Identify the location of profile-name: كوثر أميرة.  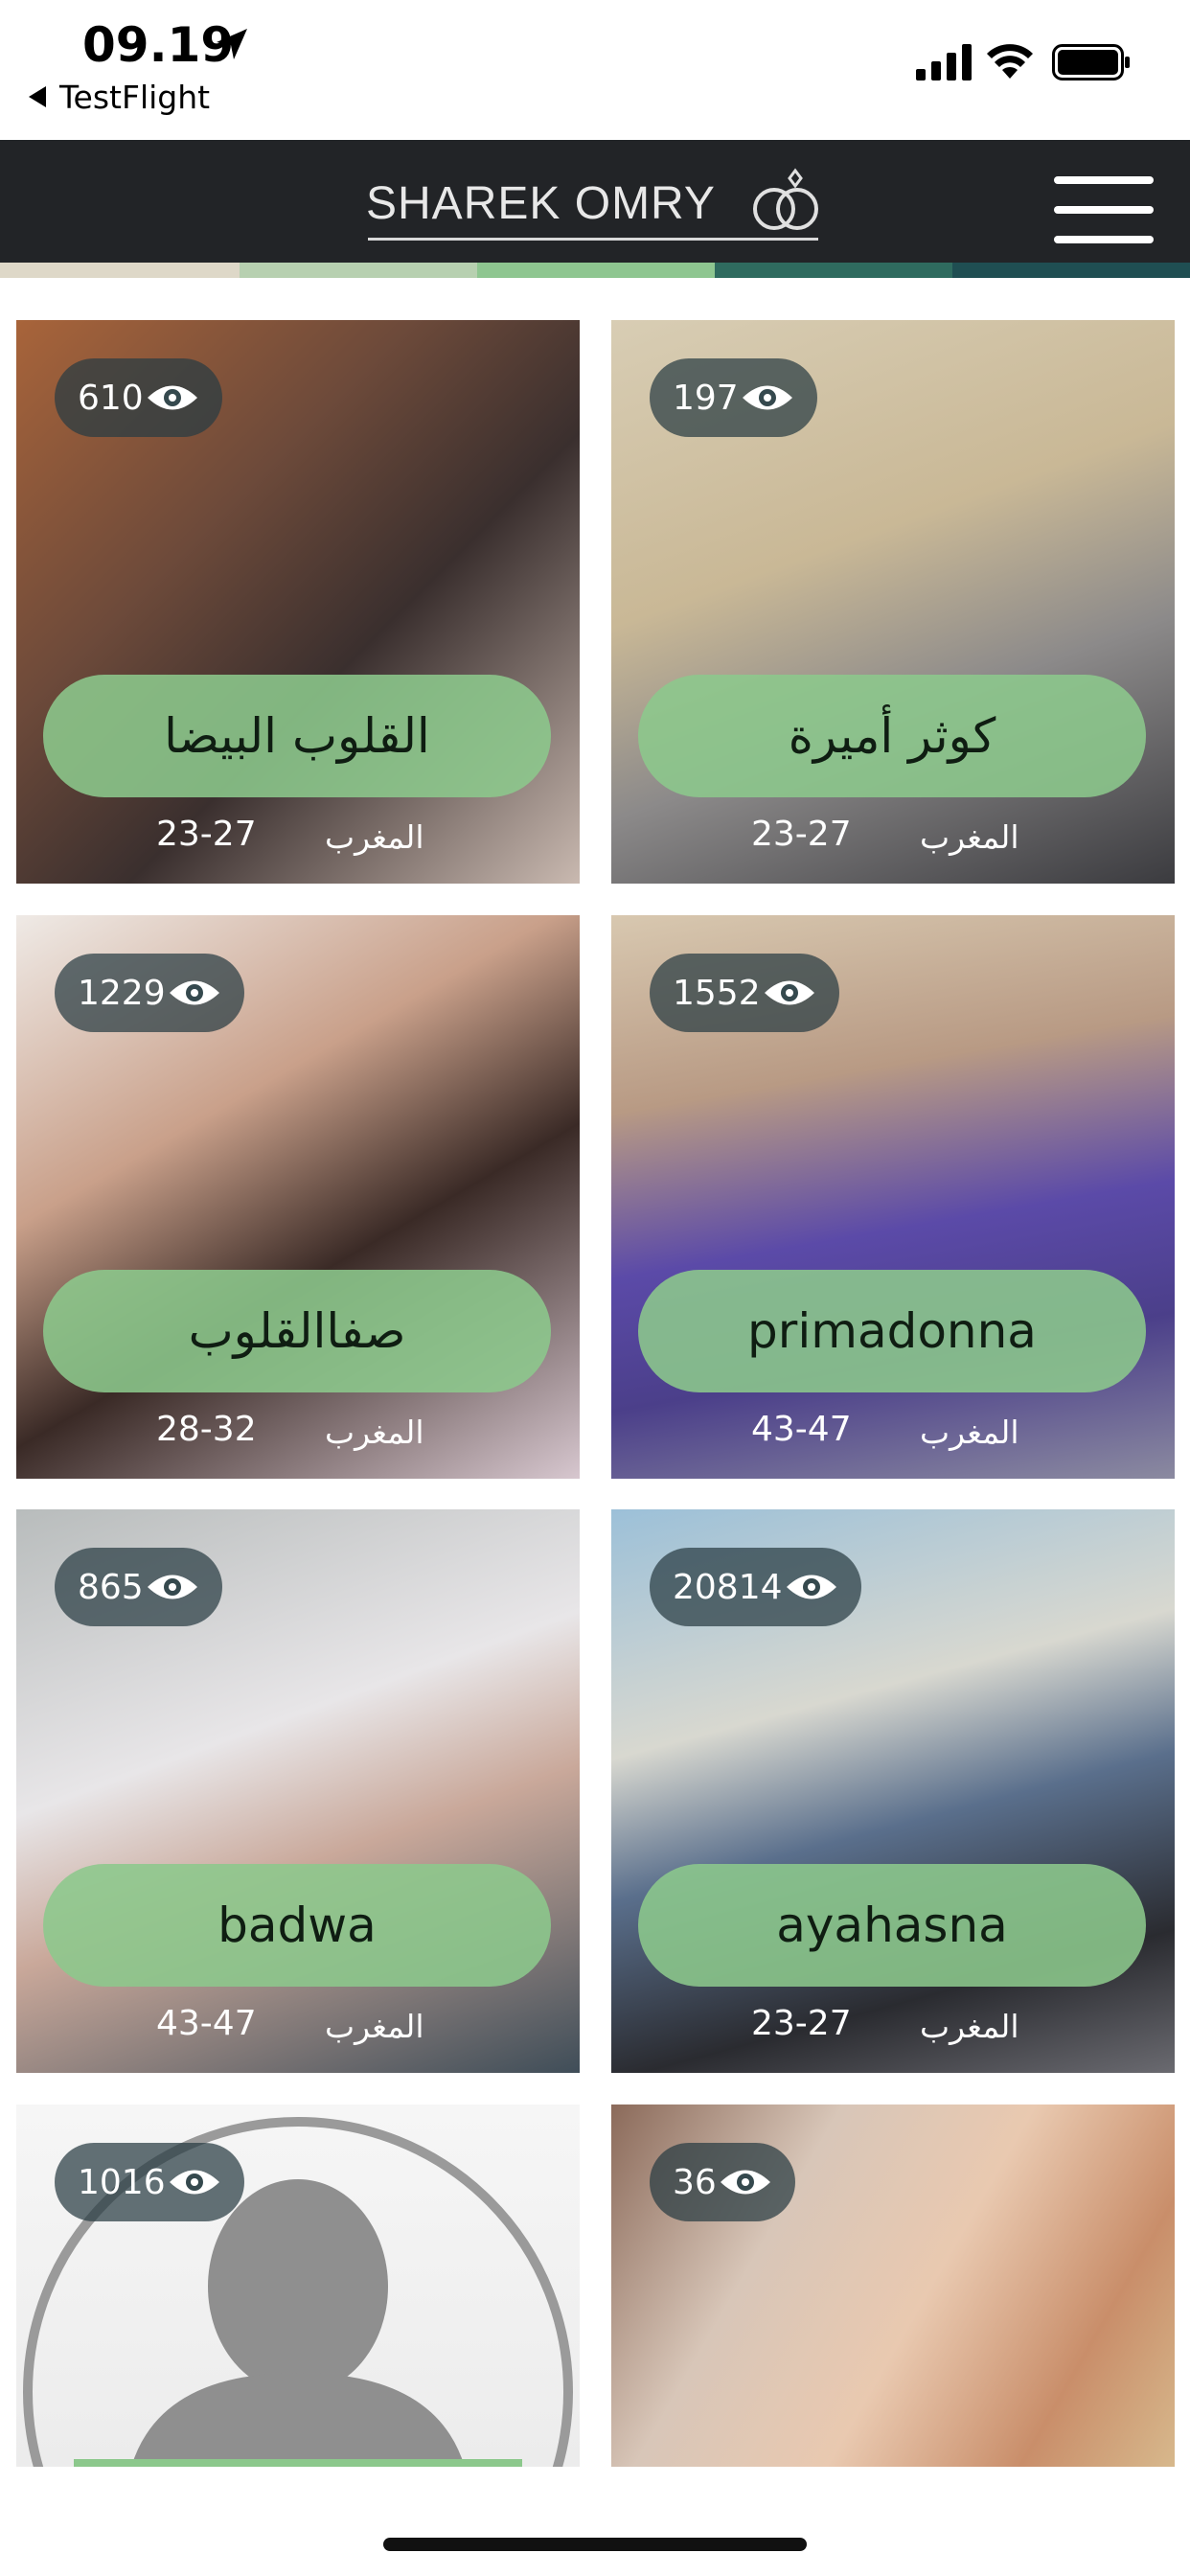
(892, 736).